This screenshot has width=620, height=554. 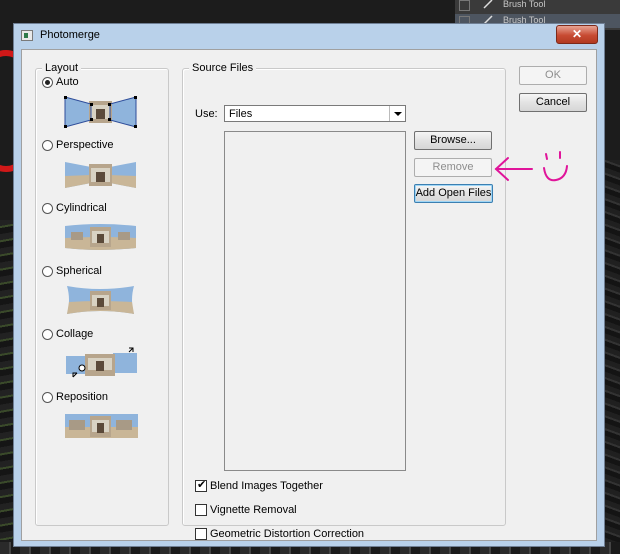 What do you see at coordinates (524, 4) in the screenshot?
I see `layer-name: Brush Tool` at bounding box center [524, 4].